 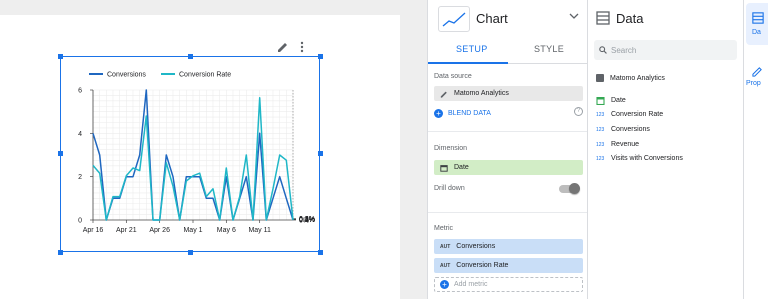 I want to click on metric-chip-conversions: AUT Conversions, so click(x=508, y=246).